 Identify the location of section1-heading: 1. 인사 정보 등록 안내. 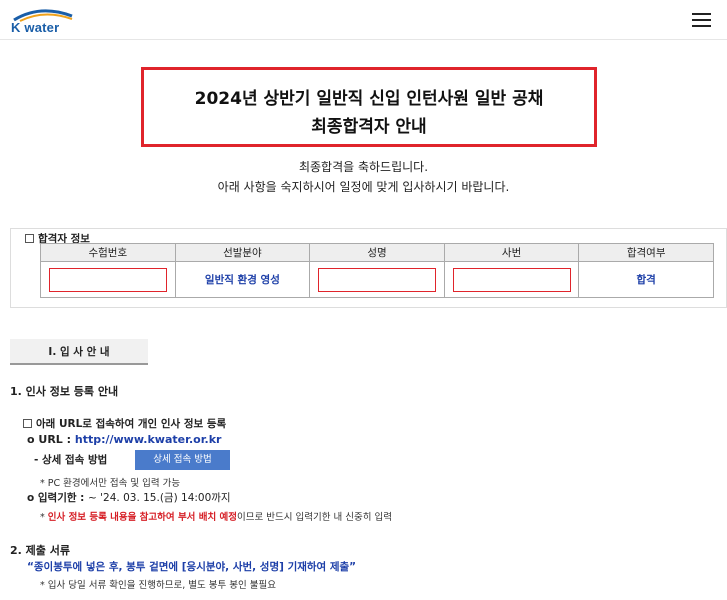
(64, 391).